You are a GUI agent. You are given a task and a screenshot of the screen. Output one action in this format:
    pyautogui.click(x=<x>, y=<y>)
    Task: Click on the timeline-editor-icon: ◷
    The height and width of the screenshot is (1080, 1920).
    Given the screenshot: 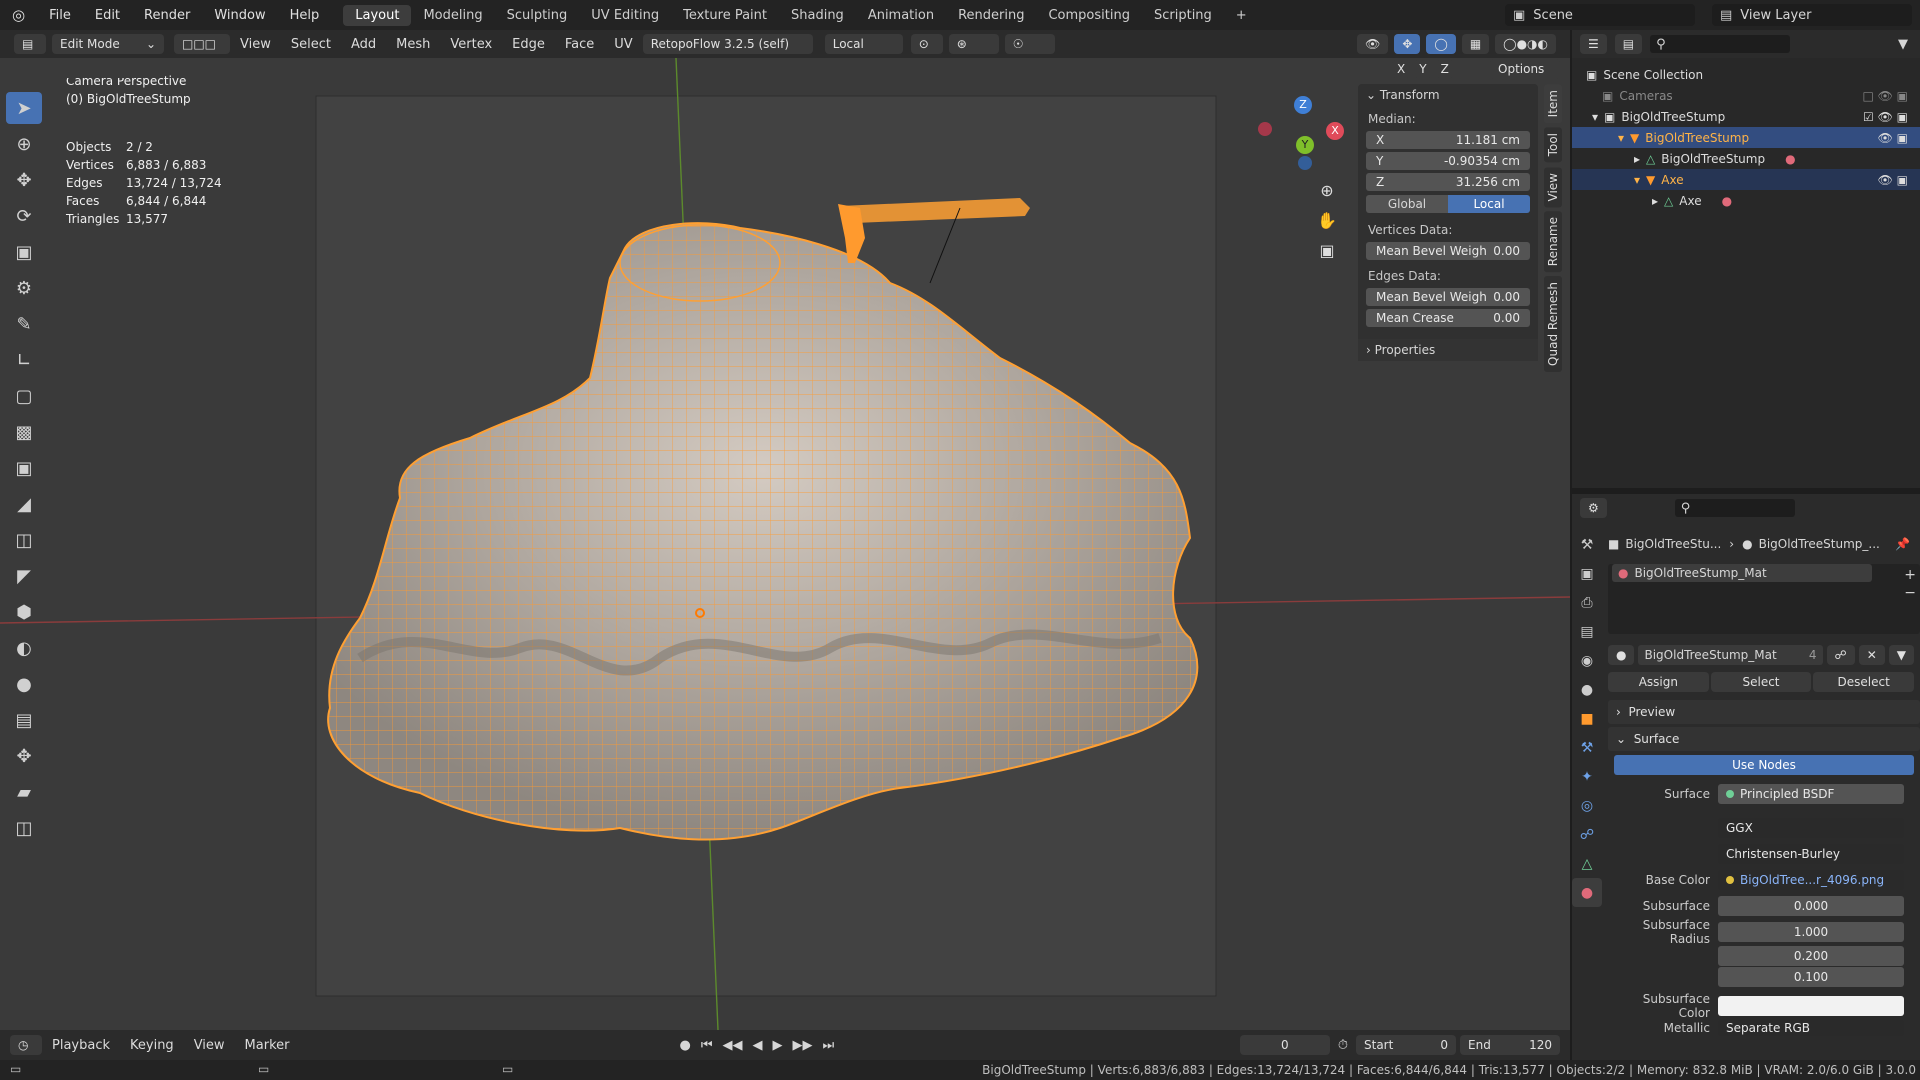 What is the action you would take?
    pyautogui.click(x=26, y=1045)
    